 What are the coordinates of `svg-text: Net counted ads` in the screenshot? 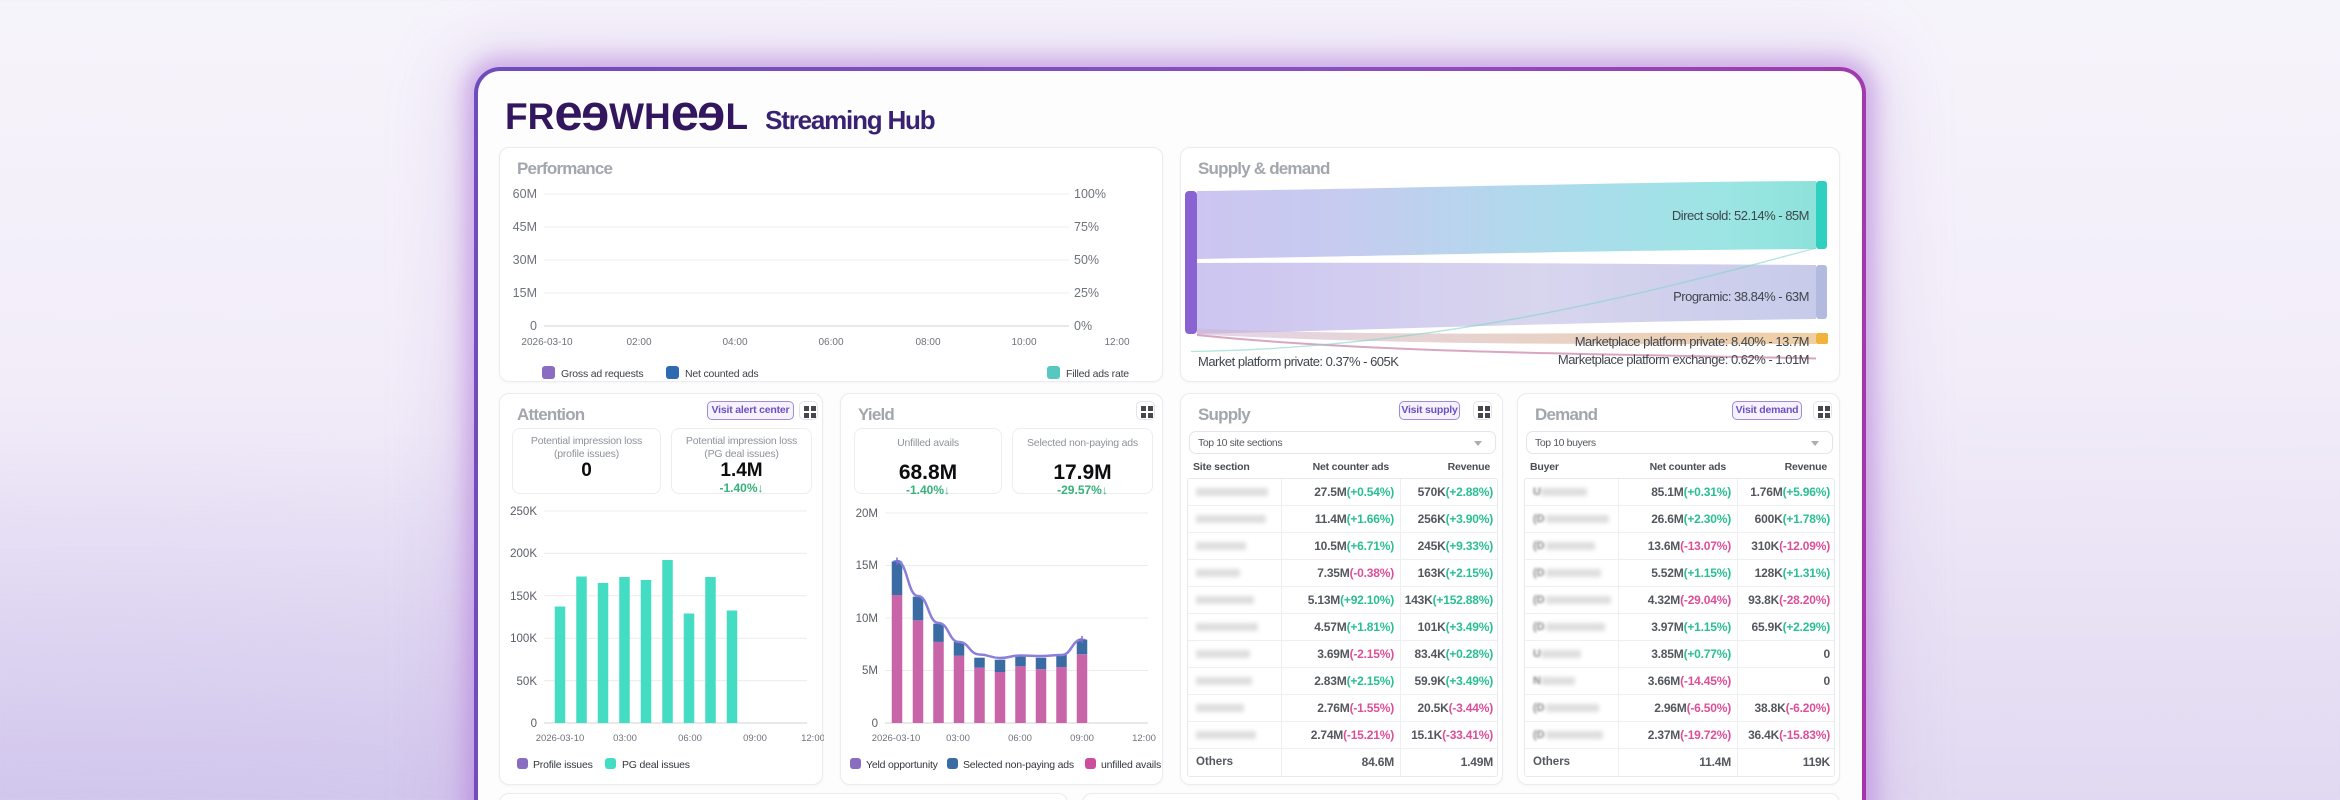 It's located at (721, 374).